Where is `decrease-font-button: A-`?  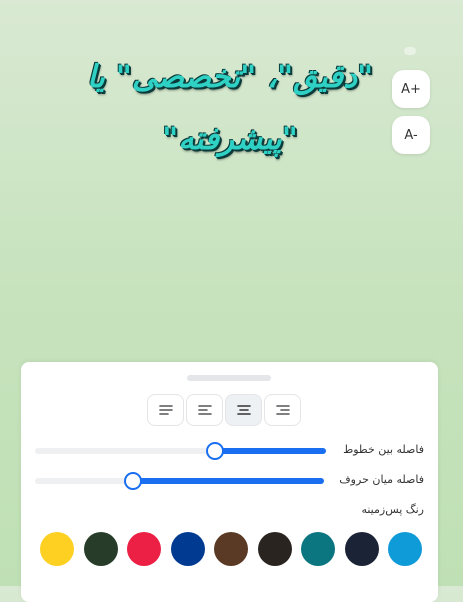
decrease-font-button: A- is located at coordinates (411, 135).